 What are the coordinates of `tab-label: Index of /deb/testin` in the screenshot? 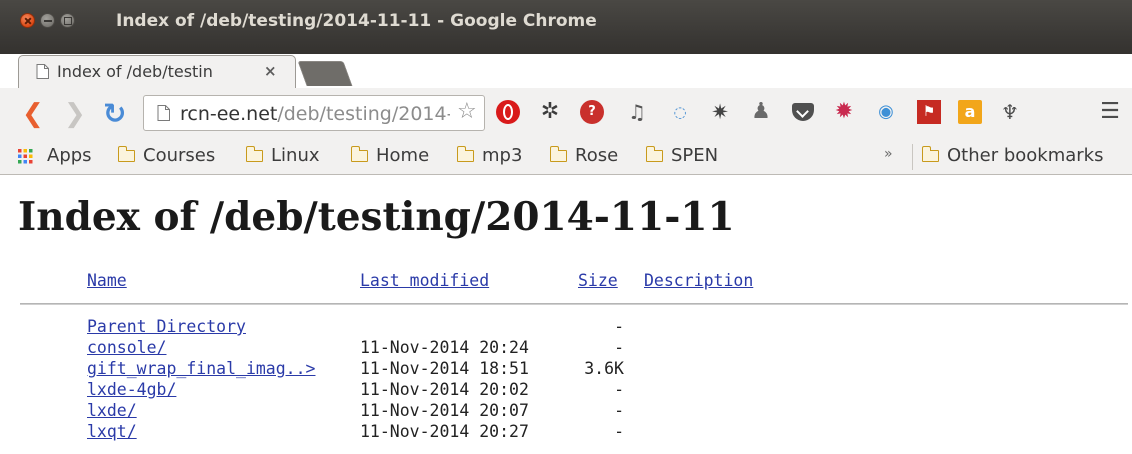 It's located at (135, 71).